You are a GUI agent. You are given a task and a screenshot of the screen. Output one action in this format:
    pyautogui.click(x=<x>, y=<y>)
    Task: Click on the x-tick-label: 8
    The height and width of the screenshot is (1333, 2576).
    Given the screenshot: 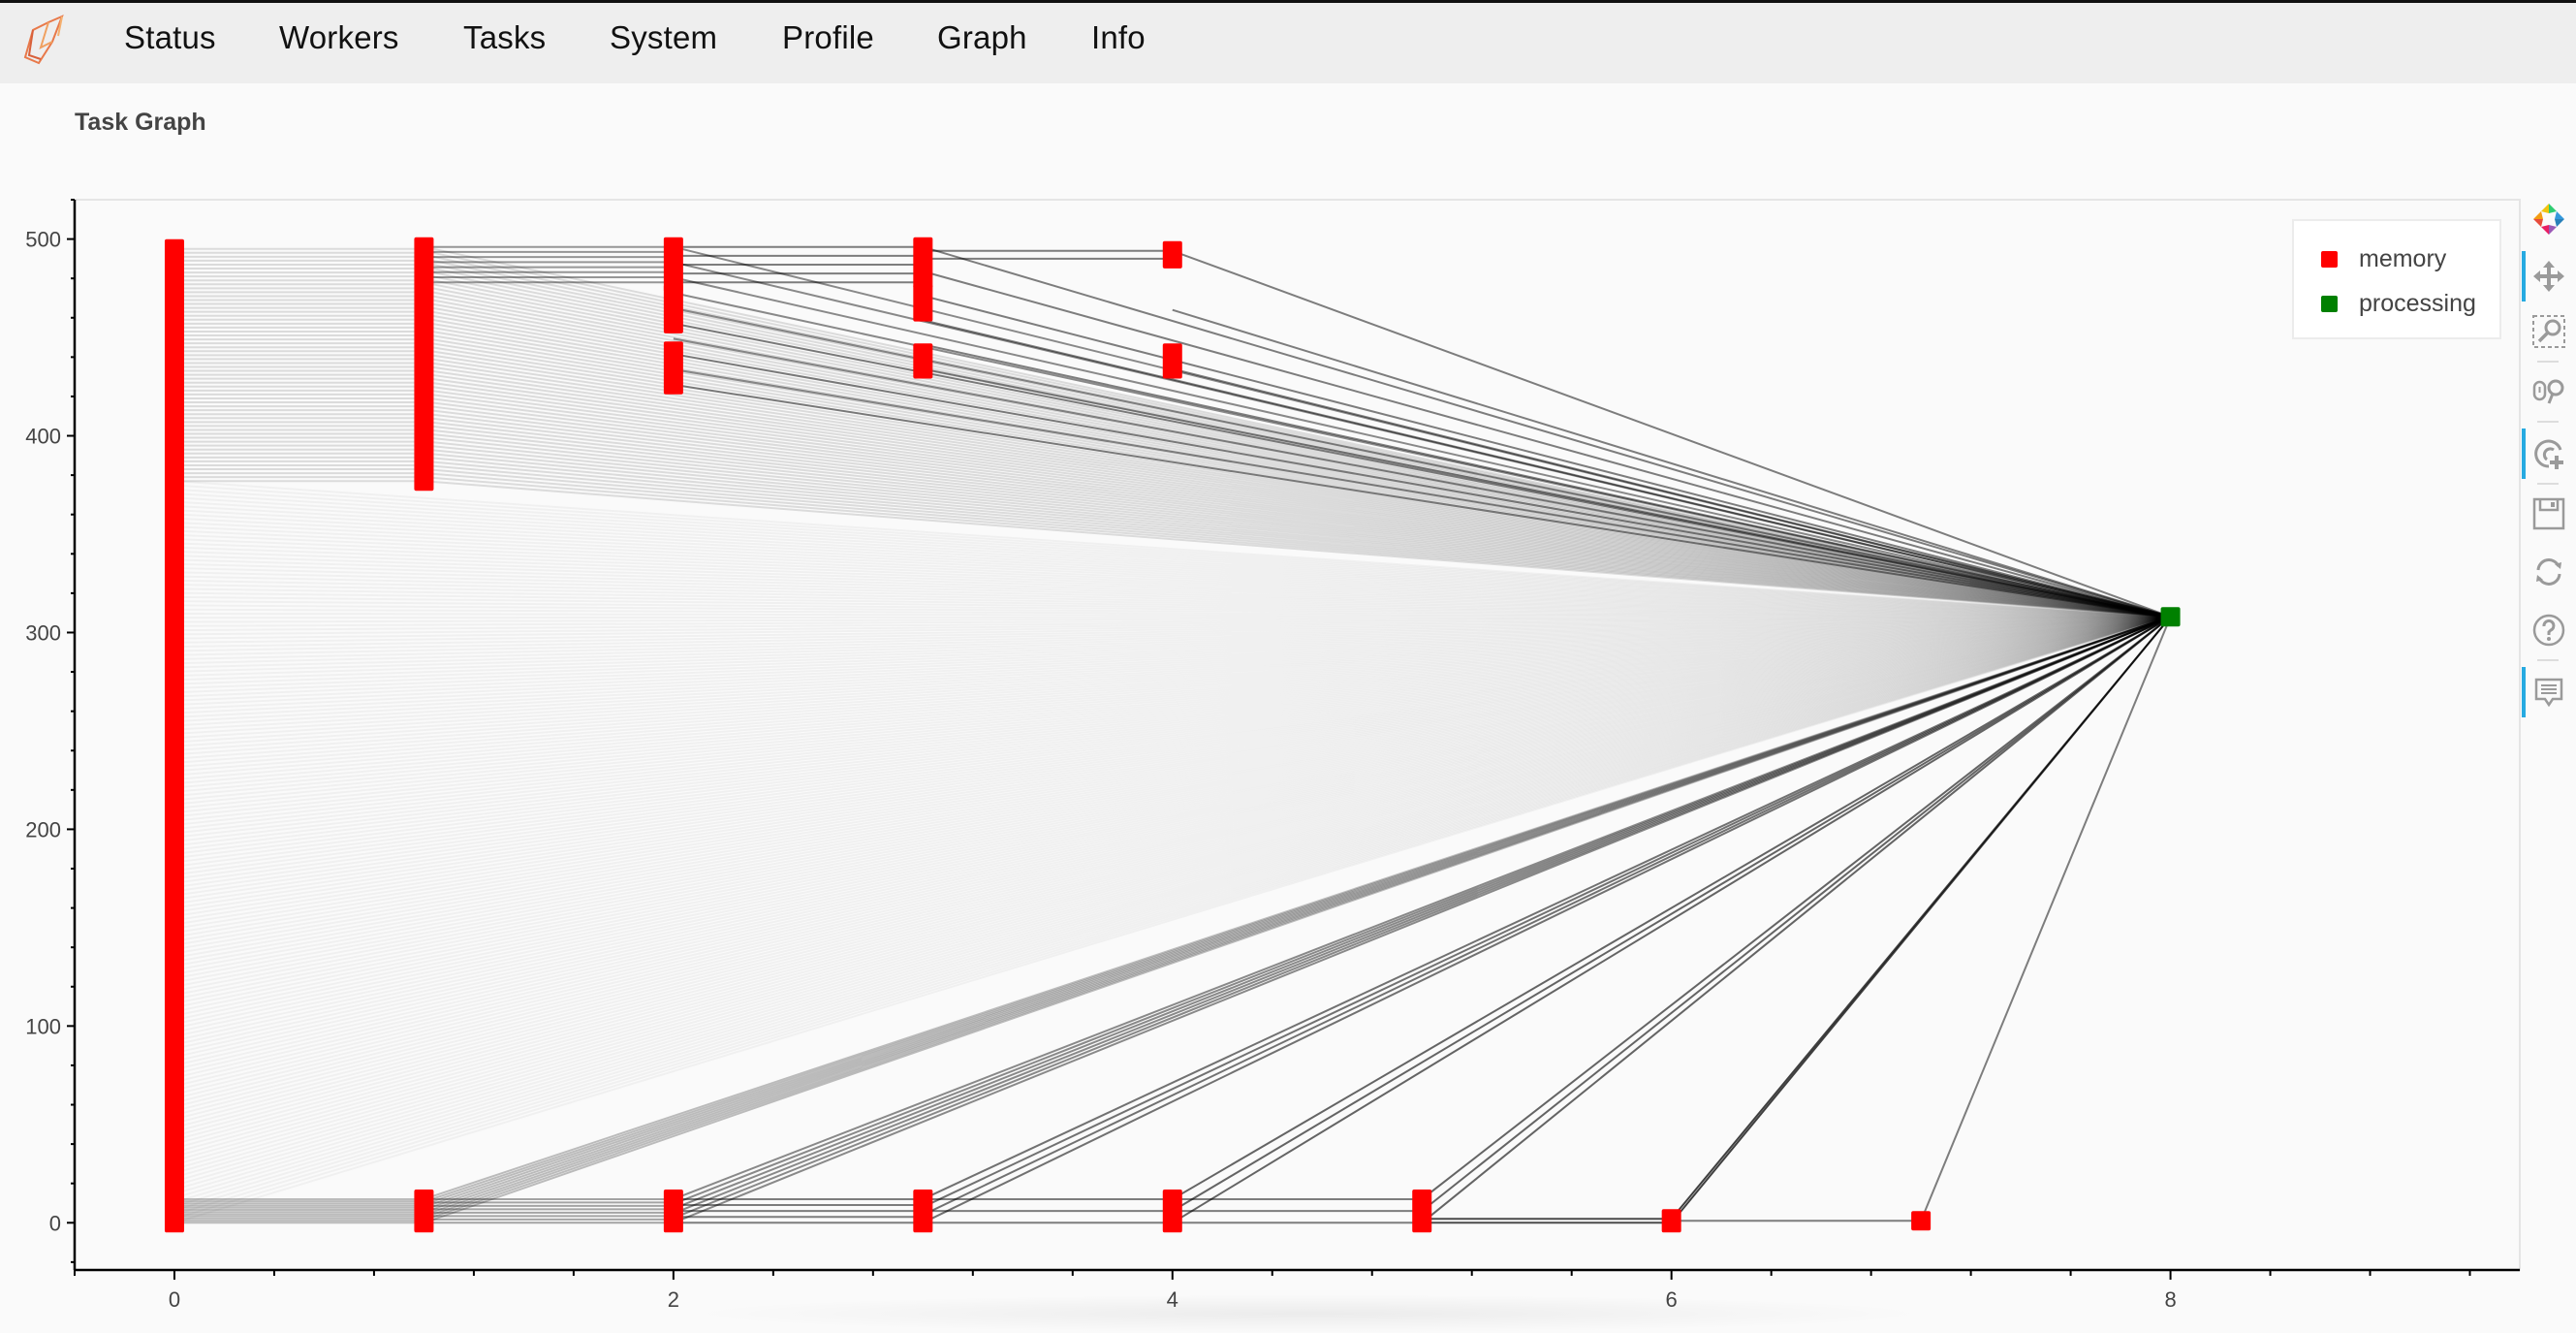 What is the action you would take?
    pyautogui.click(x=2170, y=1299)
    